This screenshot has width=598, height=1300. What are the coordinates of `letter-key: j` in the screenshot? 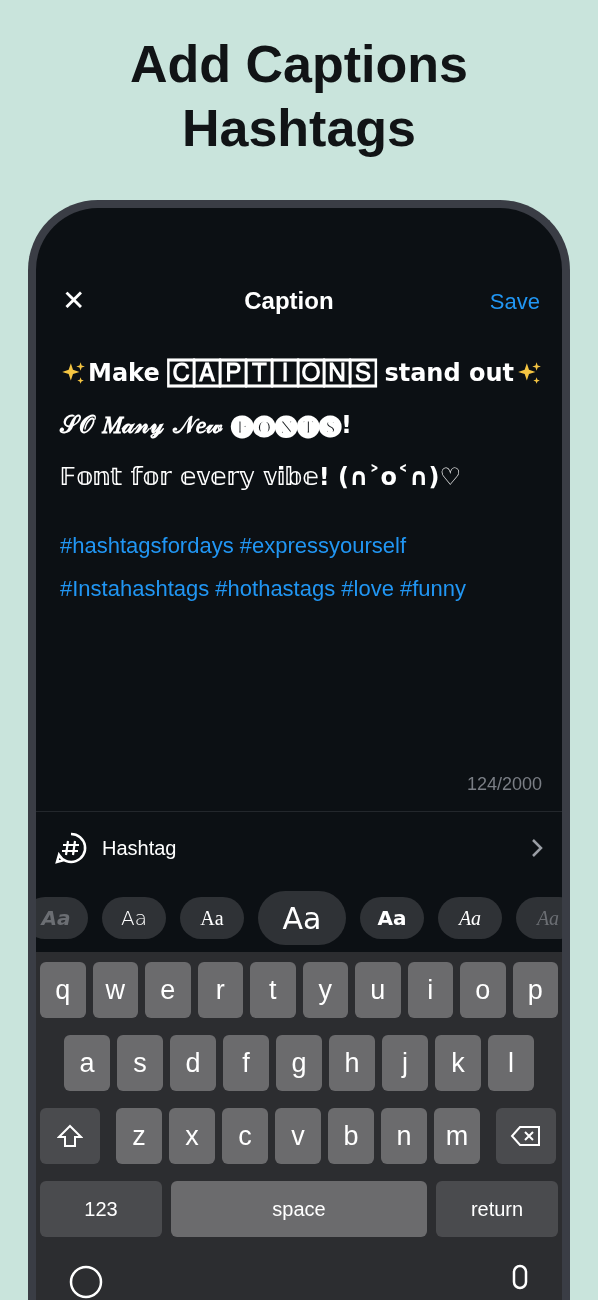 It's located at (405, 1063).